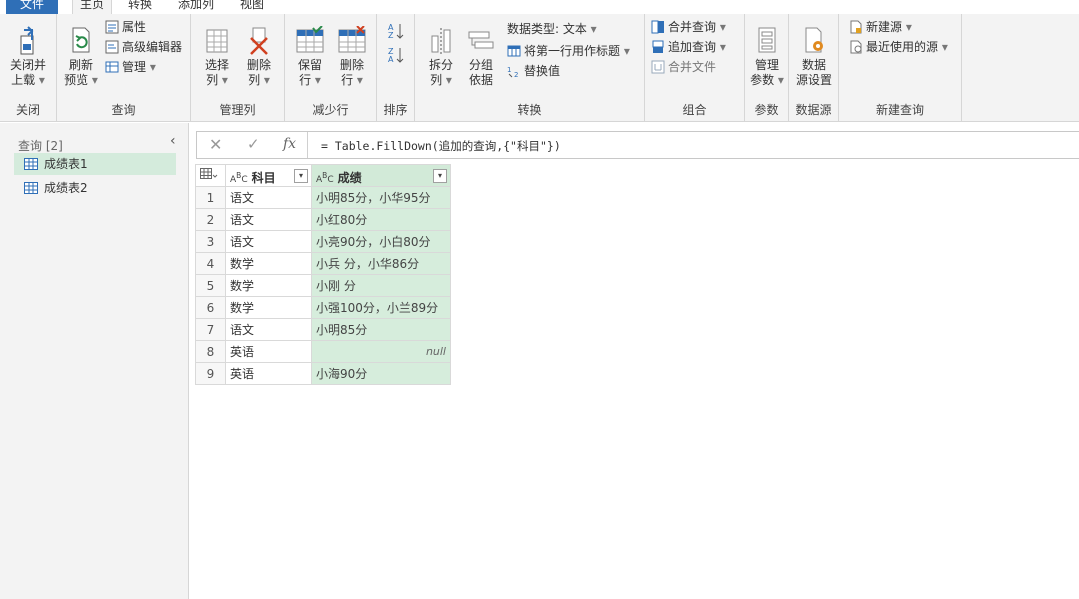 The height and width of the screenshot is (599, 1079). I want to click on svg-text: Z, so click(391, 35).